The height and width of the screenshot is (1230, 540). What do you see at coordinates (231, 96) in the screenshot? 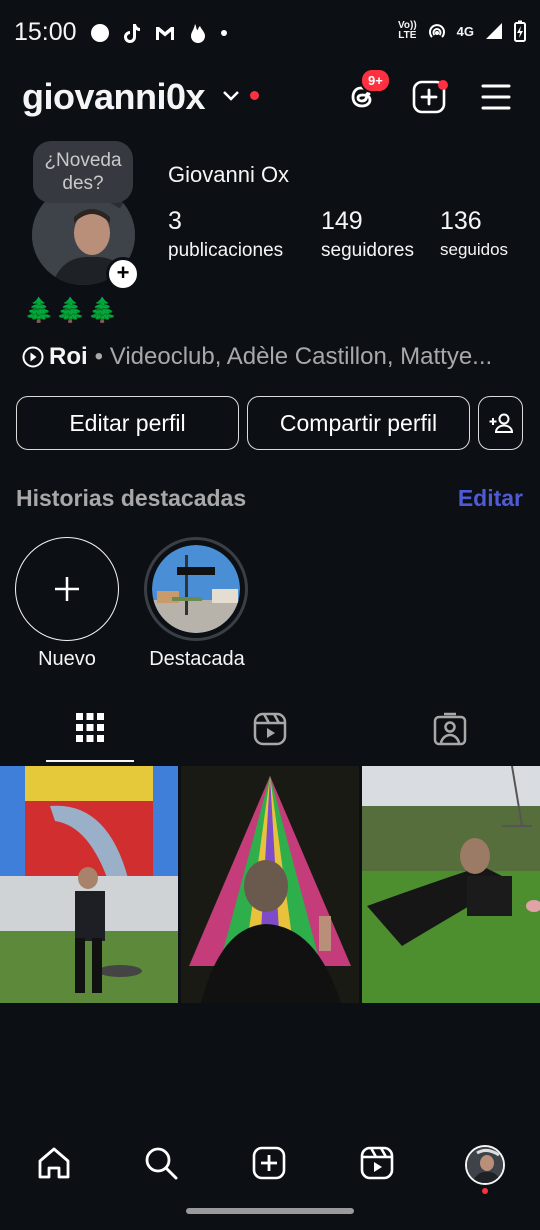
I see `chevron-down-icon` at bounding box center [231, 96].